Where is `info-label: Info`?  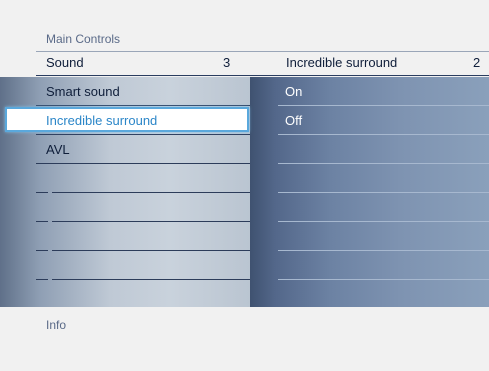 info-label: Info is located at coordinates (56, 325).